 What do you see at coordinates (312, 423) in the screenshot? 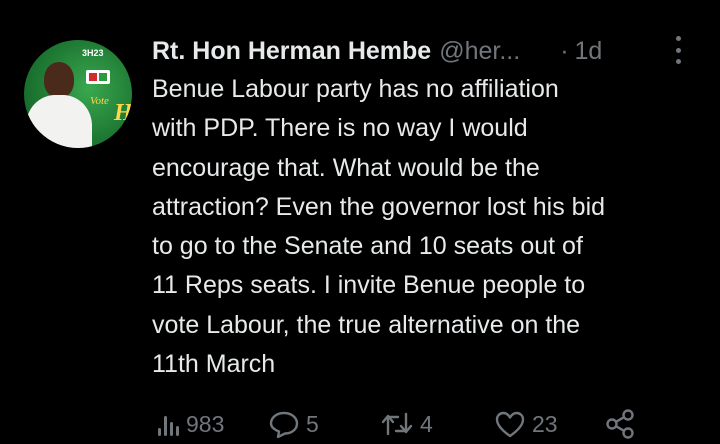
I see `reply-count: 5` at bounding box center [312, 423].